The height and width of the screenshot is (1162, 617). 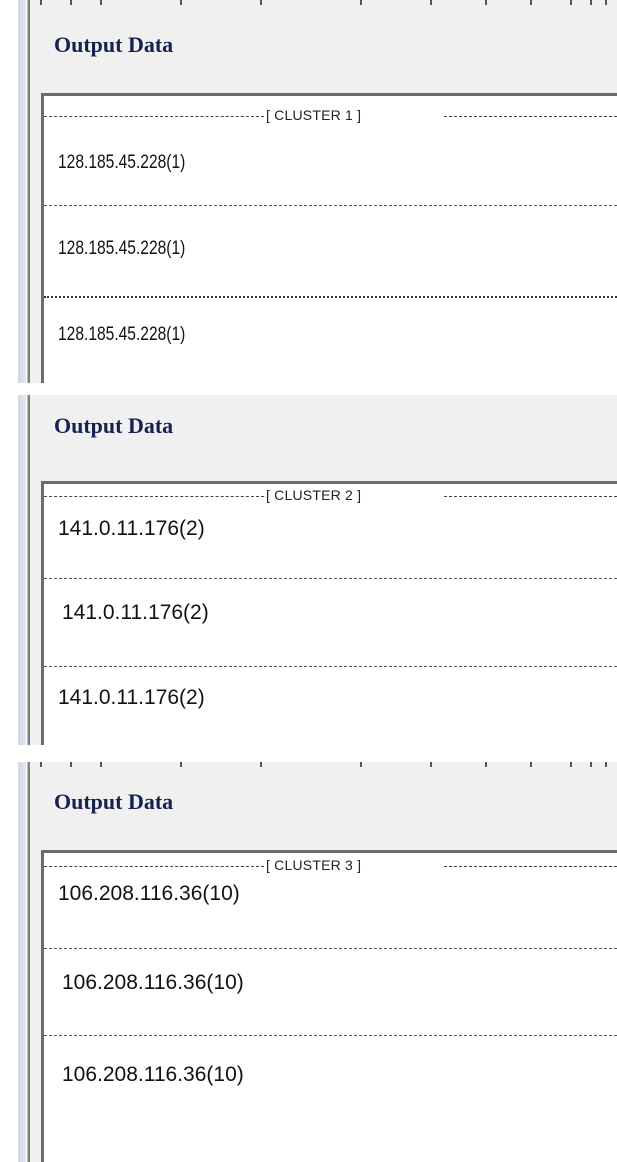 What do you see at coordinates (314, 495) in the screenshot?
I see `cluster-label: [ CLUSTER 2 ]` at bounding box center [314, 495].